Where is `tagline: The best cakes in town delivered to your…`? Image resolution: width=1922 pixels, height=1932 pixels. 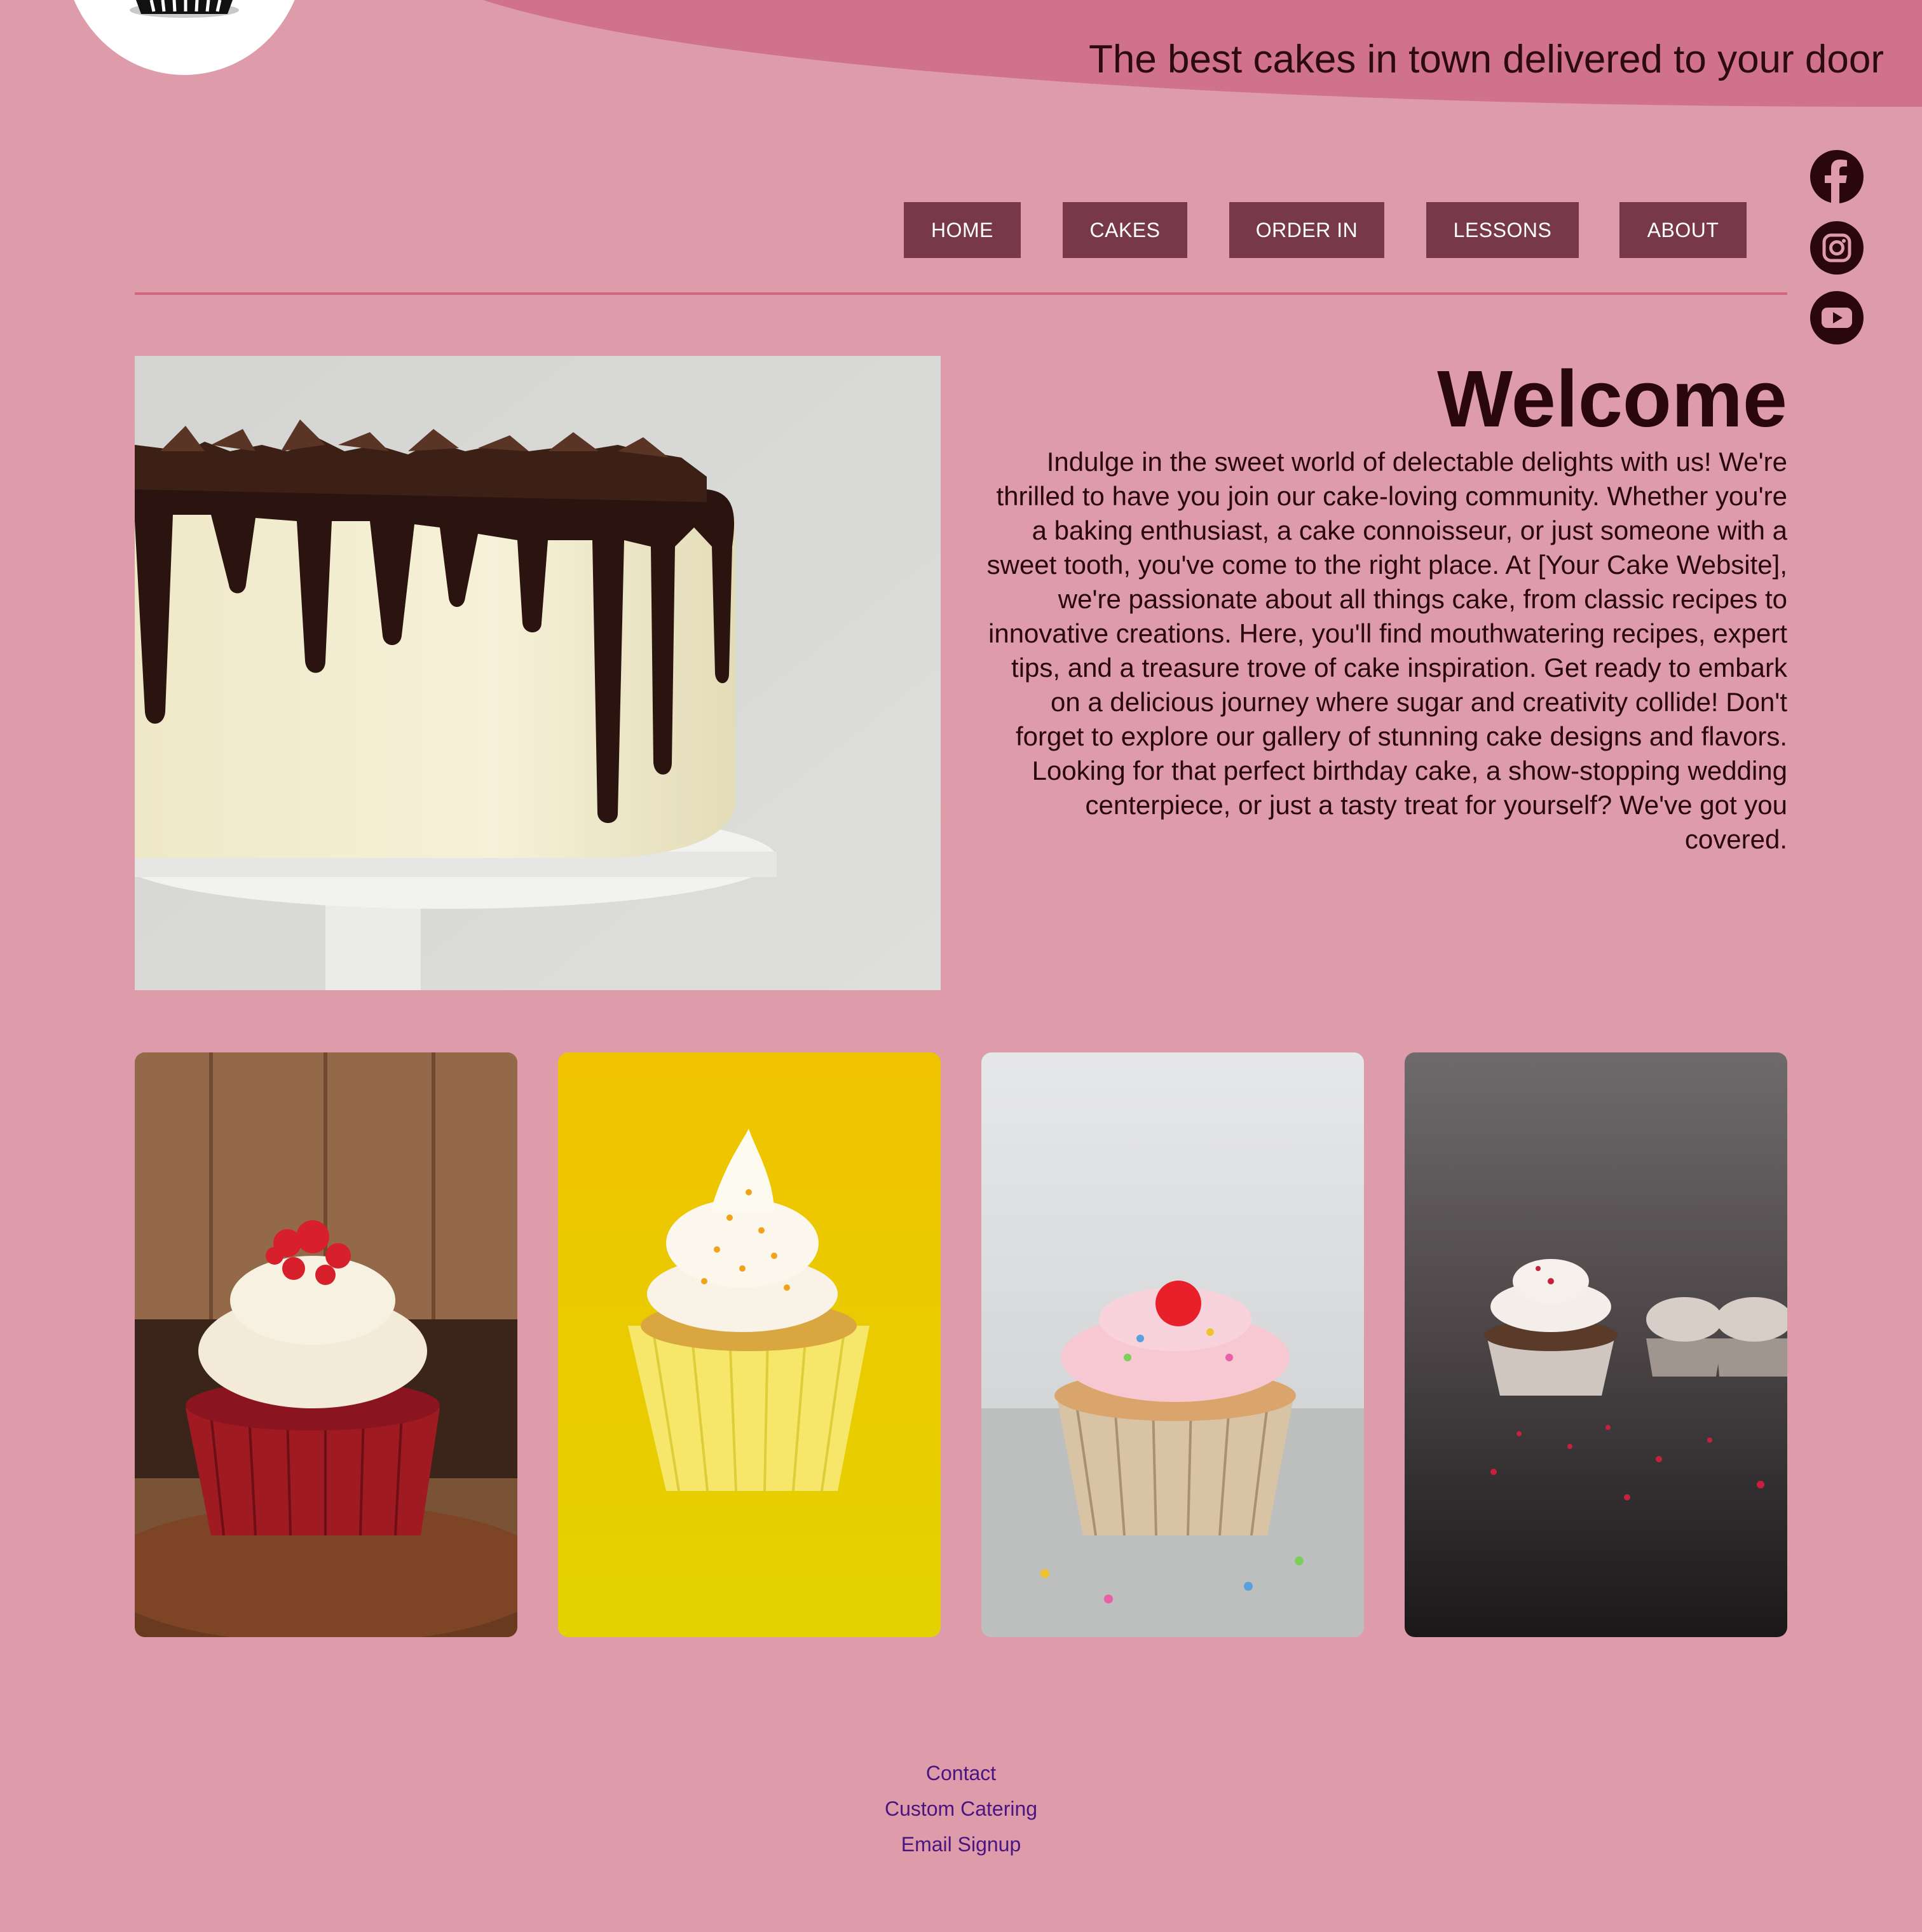 tagline: The best cakes in town delivered to your… is located at coordinates (1486, 59).